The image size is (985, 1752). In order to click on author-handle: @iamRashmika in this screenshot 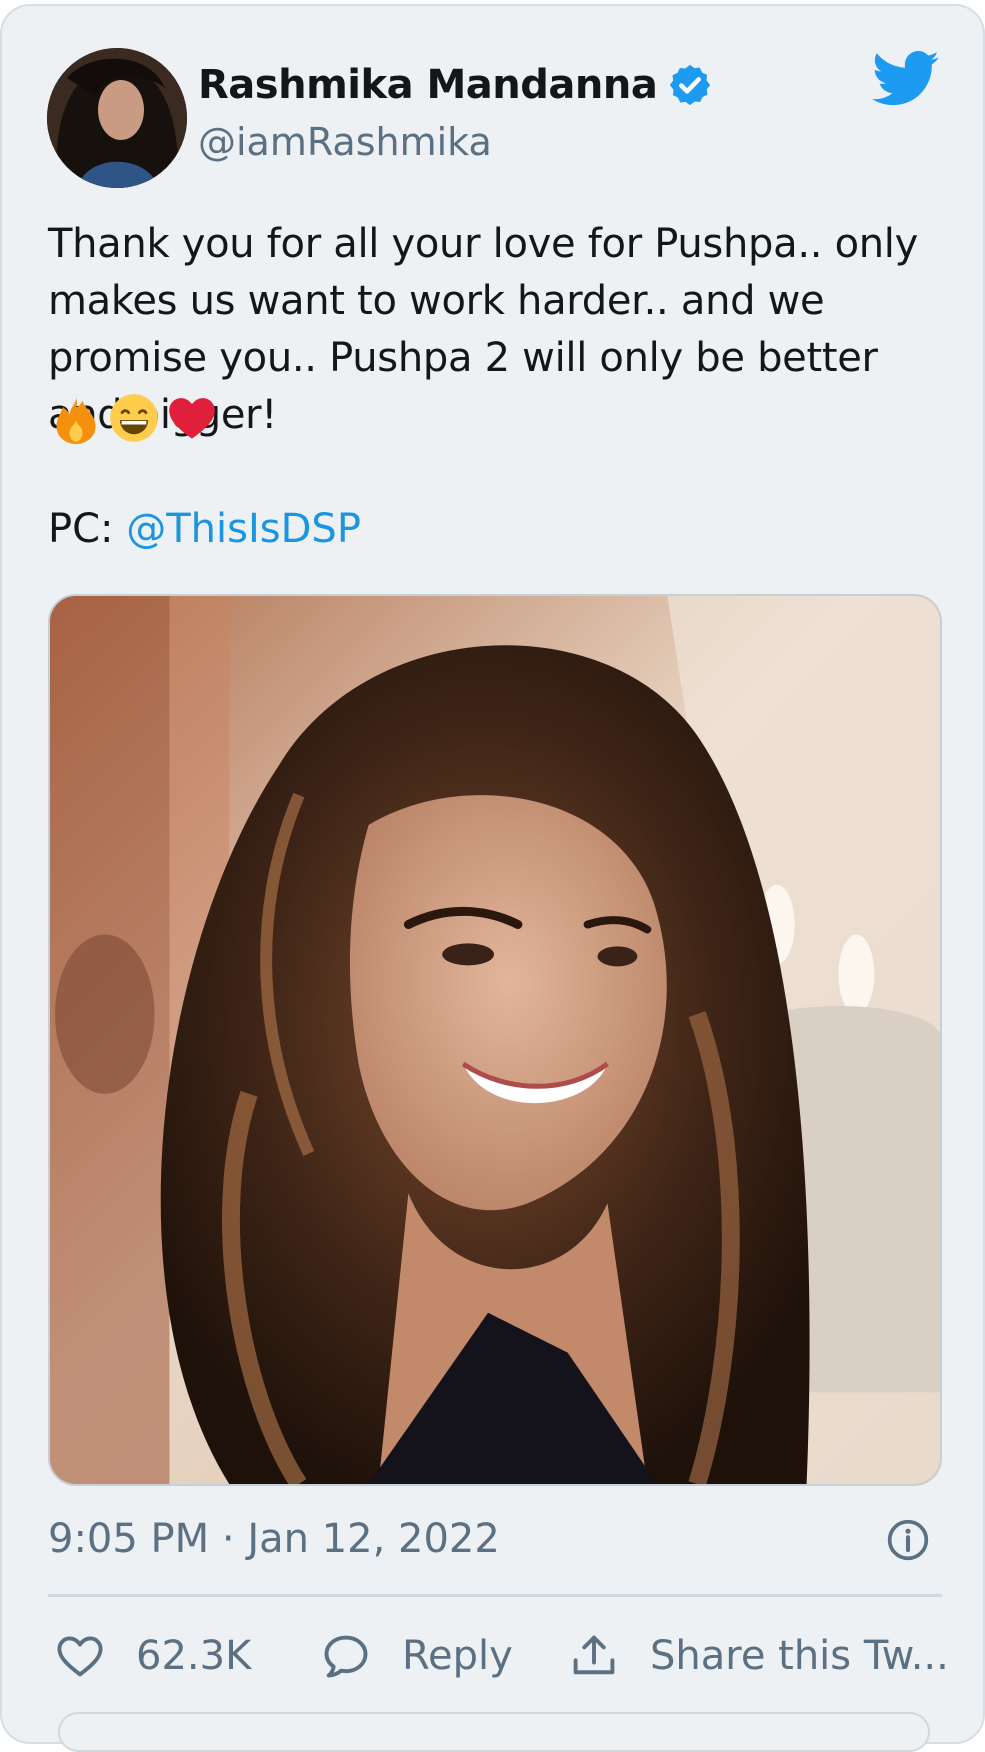, I will do `click(345, 142)`.